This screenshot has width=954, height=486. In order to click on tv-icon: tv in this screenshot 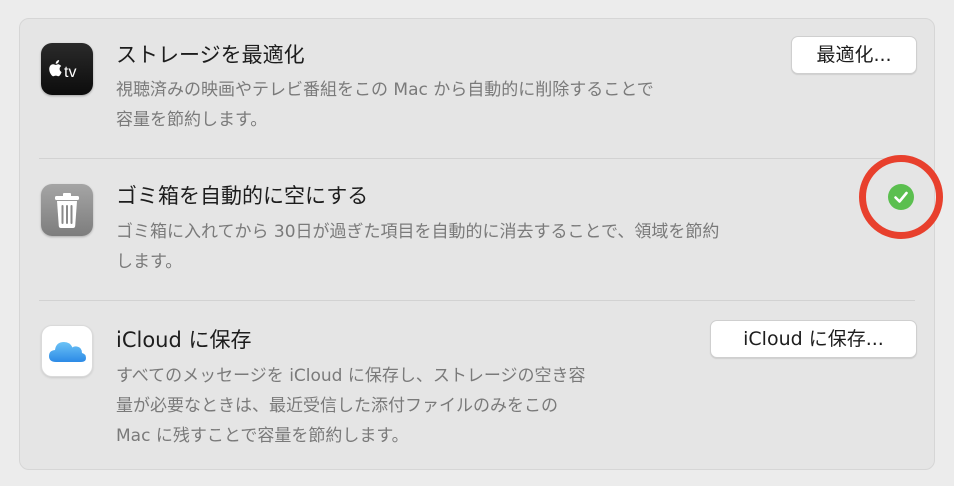, I will do `click(67, 69)`.